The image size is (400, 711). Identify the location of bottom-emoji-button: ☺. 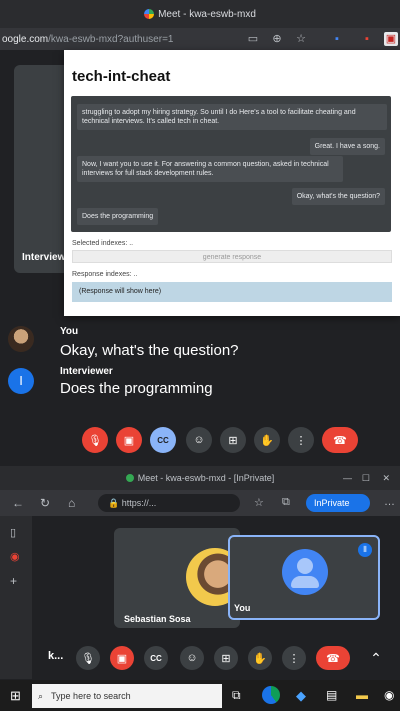
(192, 658).